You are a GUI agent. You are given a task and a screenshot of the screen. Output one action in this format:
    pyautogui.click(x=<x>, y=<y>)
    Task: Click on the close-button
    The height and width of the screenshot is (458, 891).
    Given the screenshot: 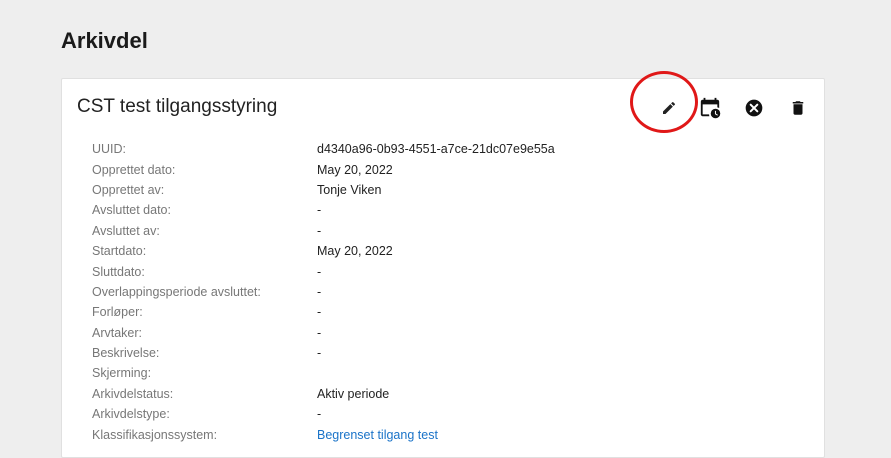 What is the action you would take?
    pyautogui.click(x=754, y=108)
    